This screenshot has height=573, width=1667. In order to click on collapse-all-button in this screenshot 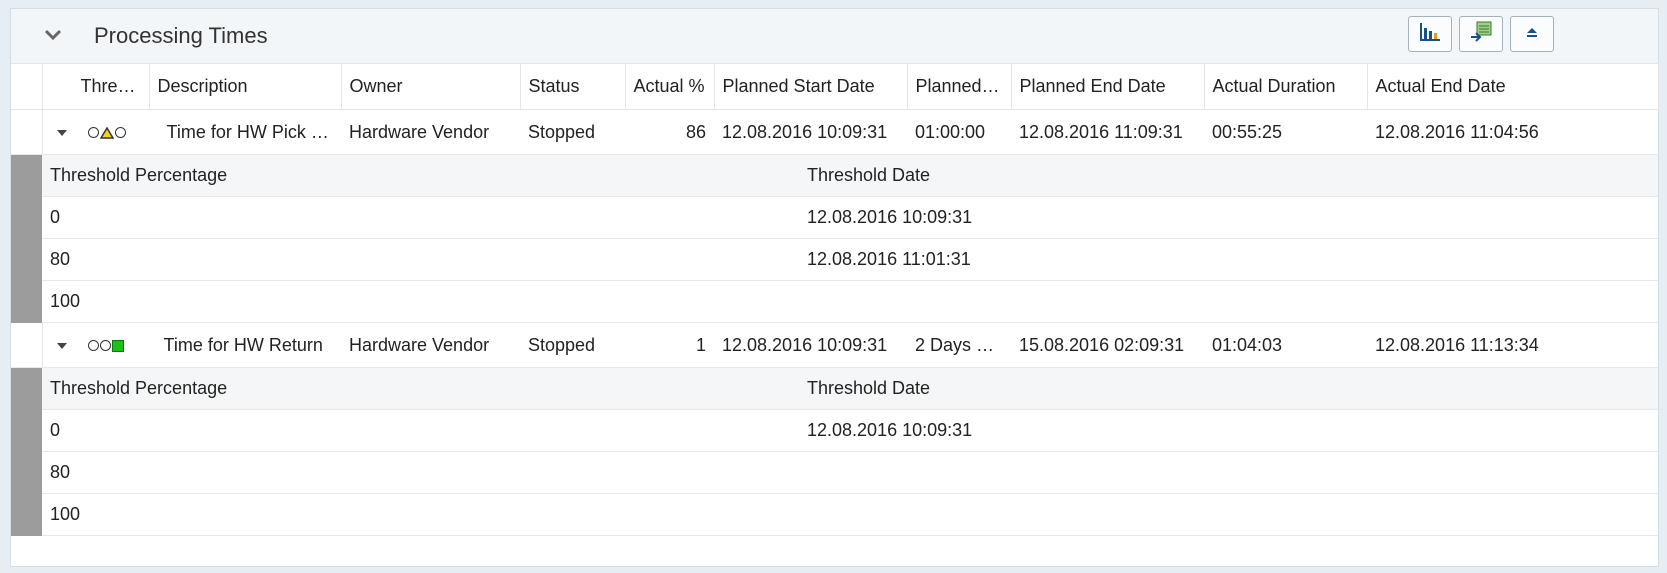, I will do `click(1532, 34)`.